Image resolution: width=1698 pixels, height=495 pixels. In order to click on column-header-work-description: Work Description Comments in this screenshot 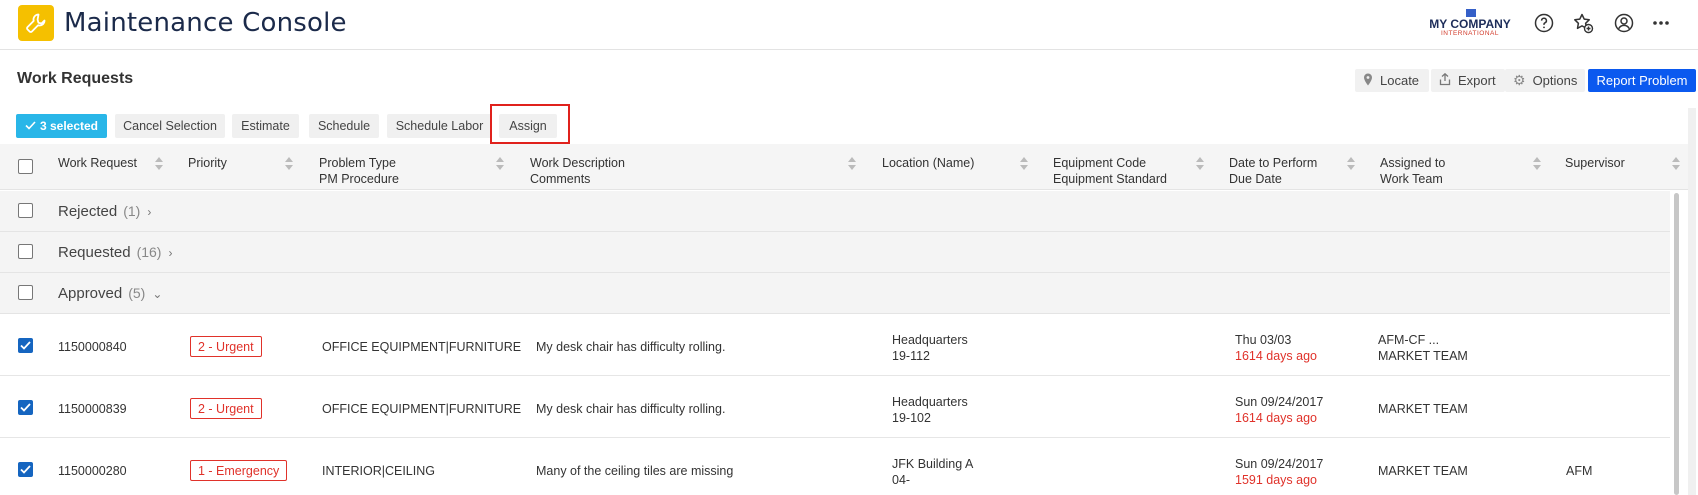, I will do `click(577, 171)`.